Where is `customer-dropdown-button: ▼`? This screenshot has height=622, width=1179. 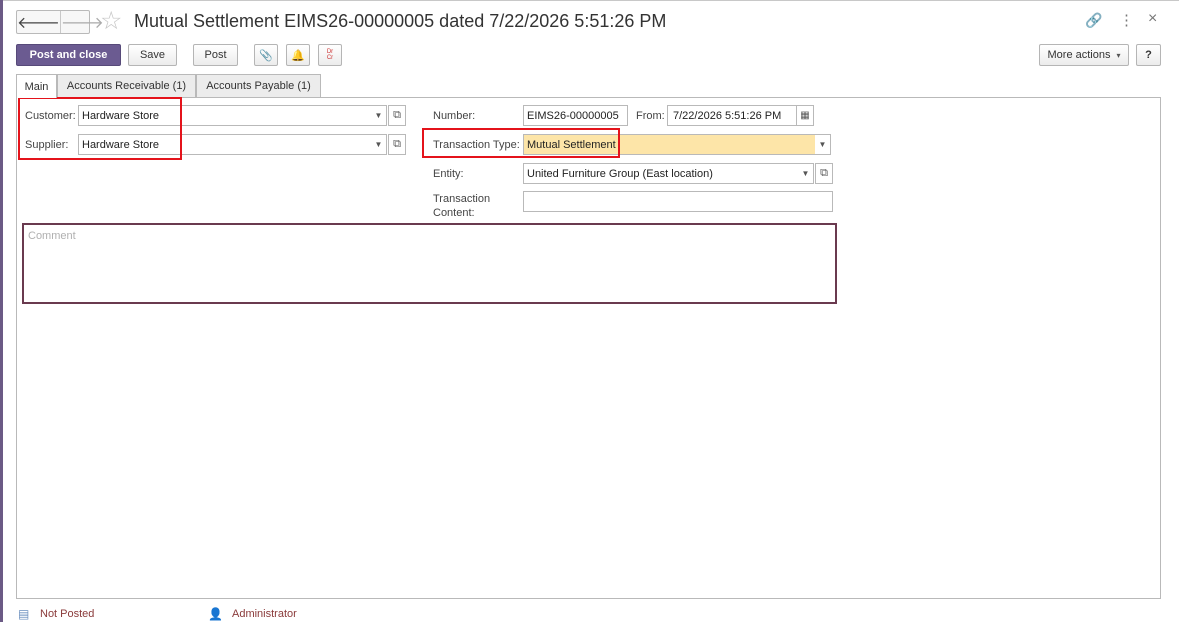 customer-dropdown-button: ▼ is located at coordinates (379, 115).